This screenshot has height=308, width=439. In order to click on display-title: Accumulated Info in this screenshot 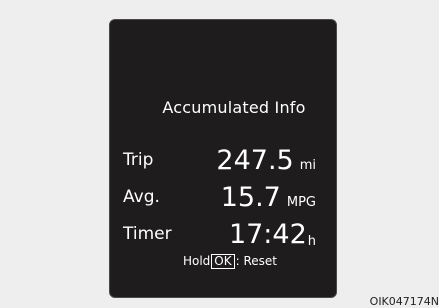, I will do `click(234, 107)`.